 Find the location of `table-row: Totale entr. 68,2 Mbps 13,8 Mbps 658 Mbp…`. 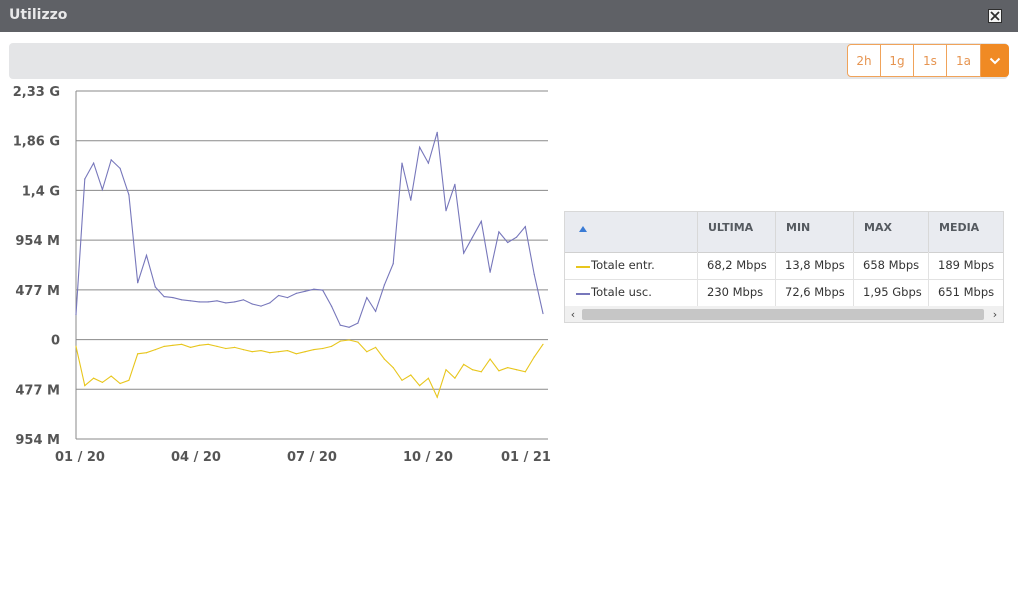

table-row: Totale entr. 68,2 Mbps 13,8 Mbps 658 Mbp… is located at coordinates (784, 266).